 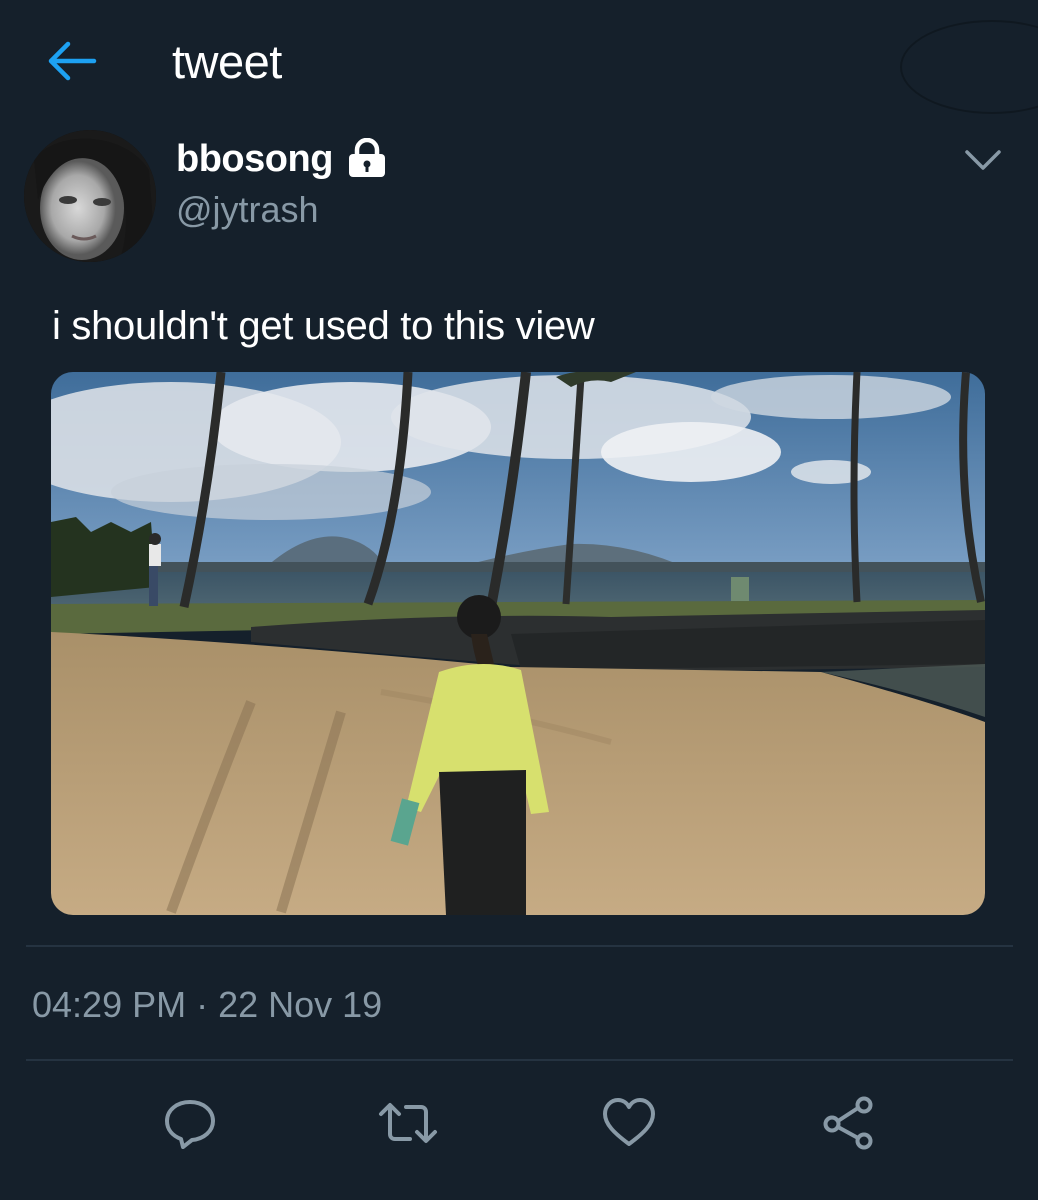 I want to click on share-button, so click(x=849, y=1123).